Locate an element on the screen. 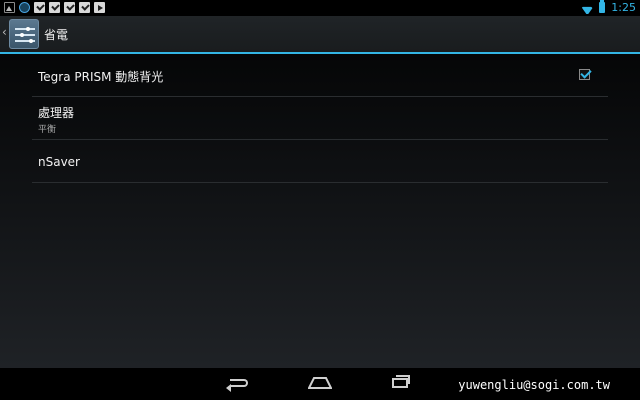  pref-title: Tegra PRISM 動態背光 is located at coordinates (101, 77).